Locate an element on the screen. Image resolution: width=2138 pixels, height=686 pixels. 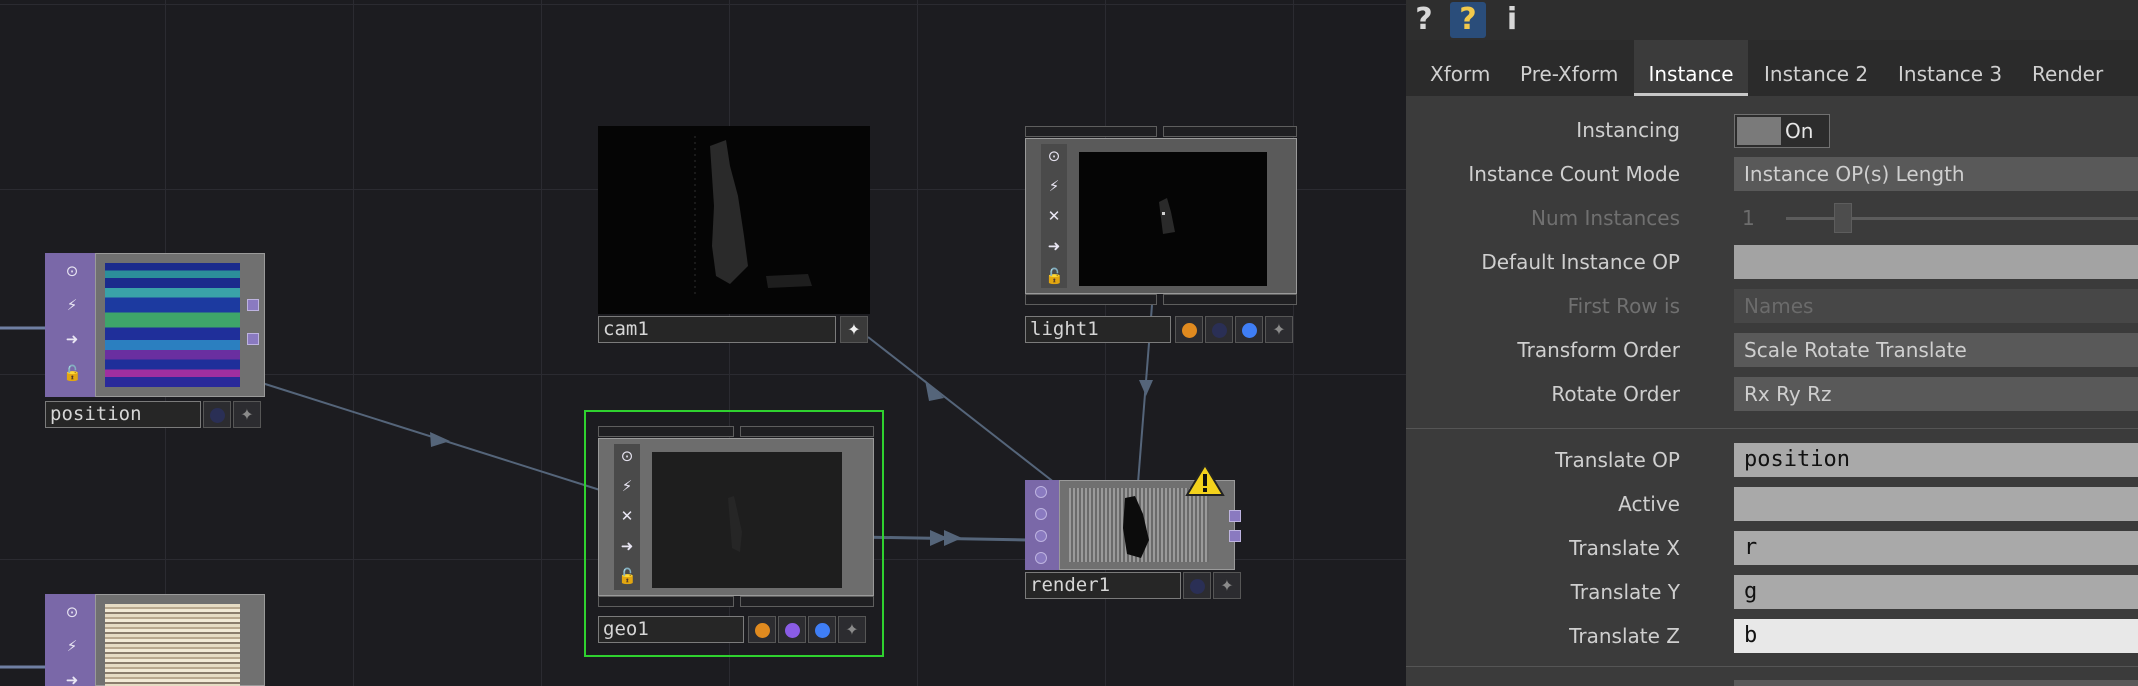
node-name-label: position is located at coordinates (123, 414).